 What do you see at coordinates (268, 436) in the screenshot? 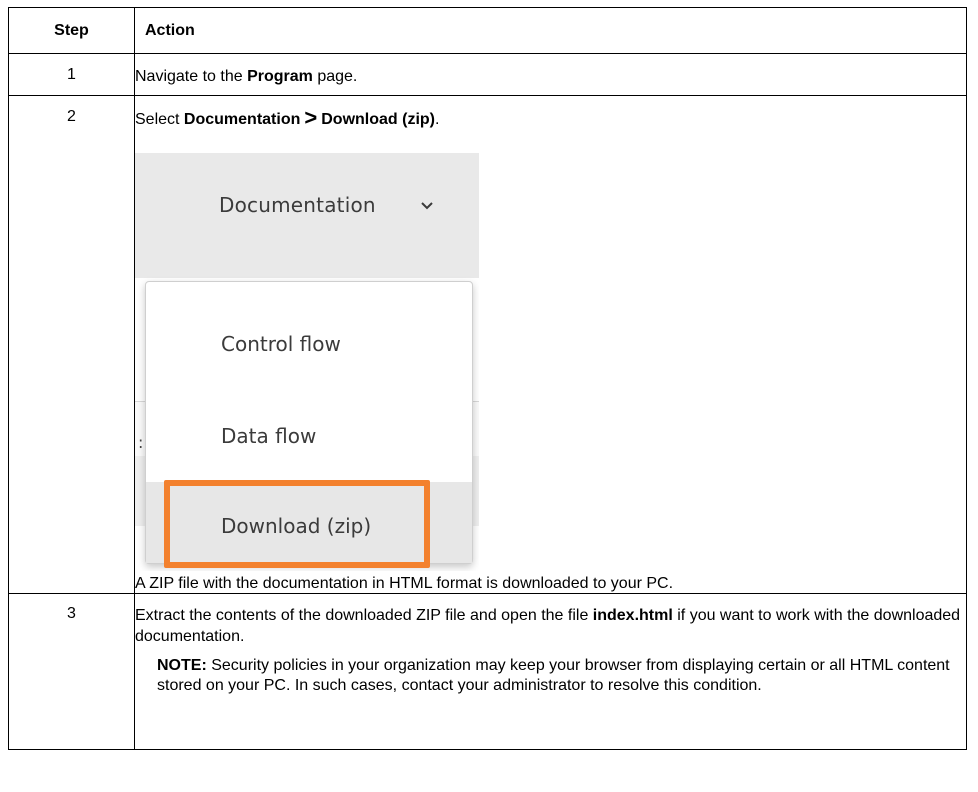
I see `menu-item-data-flow: Data flow` at bounding box center [268, 436].